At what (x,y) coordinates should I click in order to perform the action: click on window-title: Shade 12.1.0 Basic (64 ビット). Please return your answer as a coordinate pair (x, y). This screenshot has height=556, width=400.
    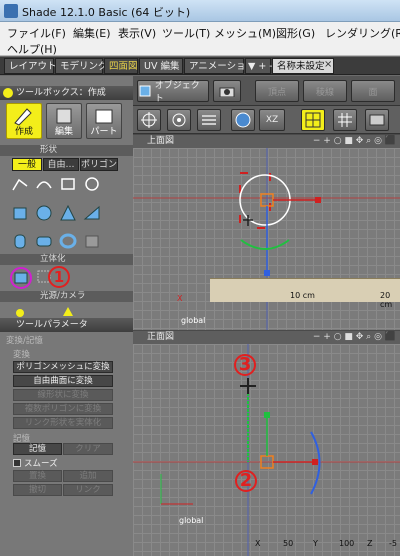
    Looking at the image, I should click on (106, 12).